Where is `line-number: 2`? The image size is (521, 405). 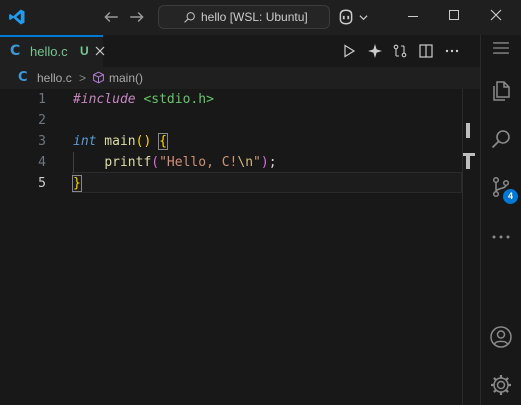 line-number: 2 is located at coordinates (42, 120).